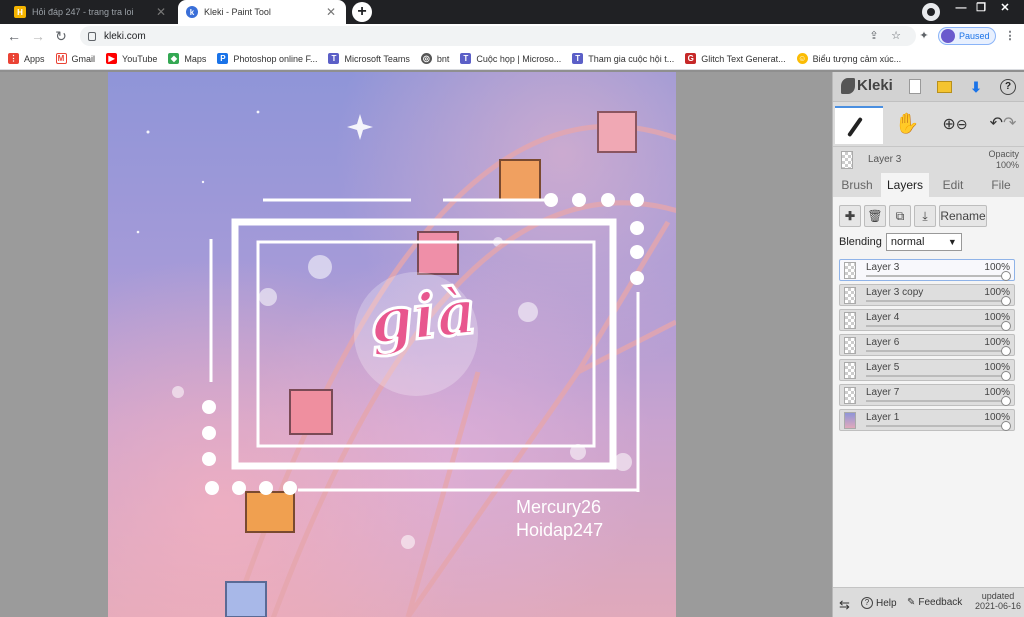 This screenshot has width=1024, height=617. I want to click on layer-name: Layer 3 copy, so click(895, 292).